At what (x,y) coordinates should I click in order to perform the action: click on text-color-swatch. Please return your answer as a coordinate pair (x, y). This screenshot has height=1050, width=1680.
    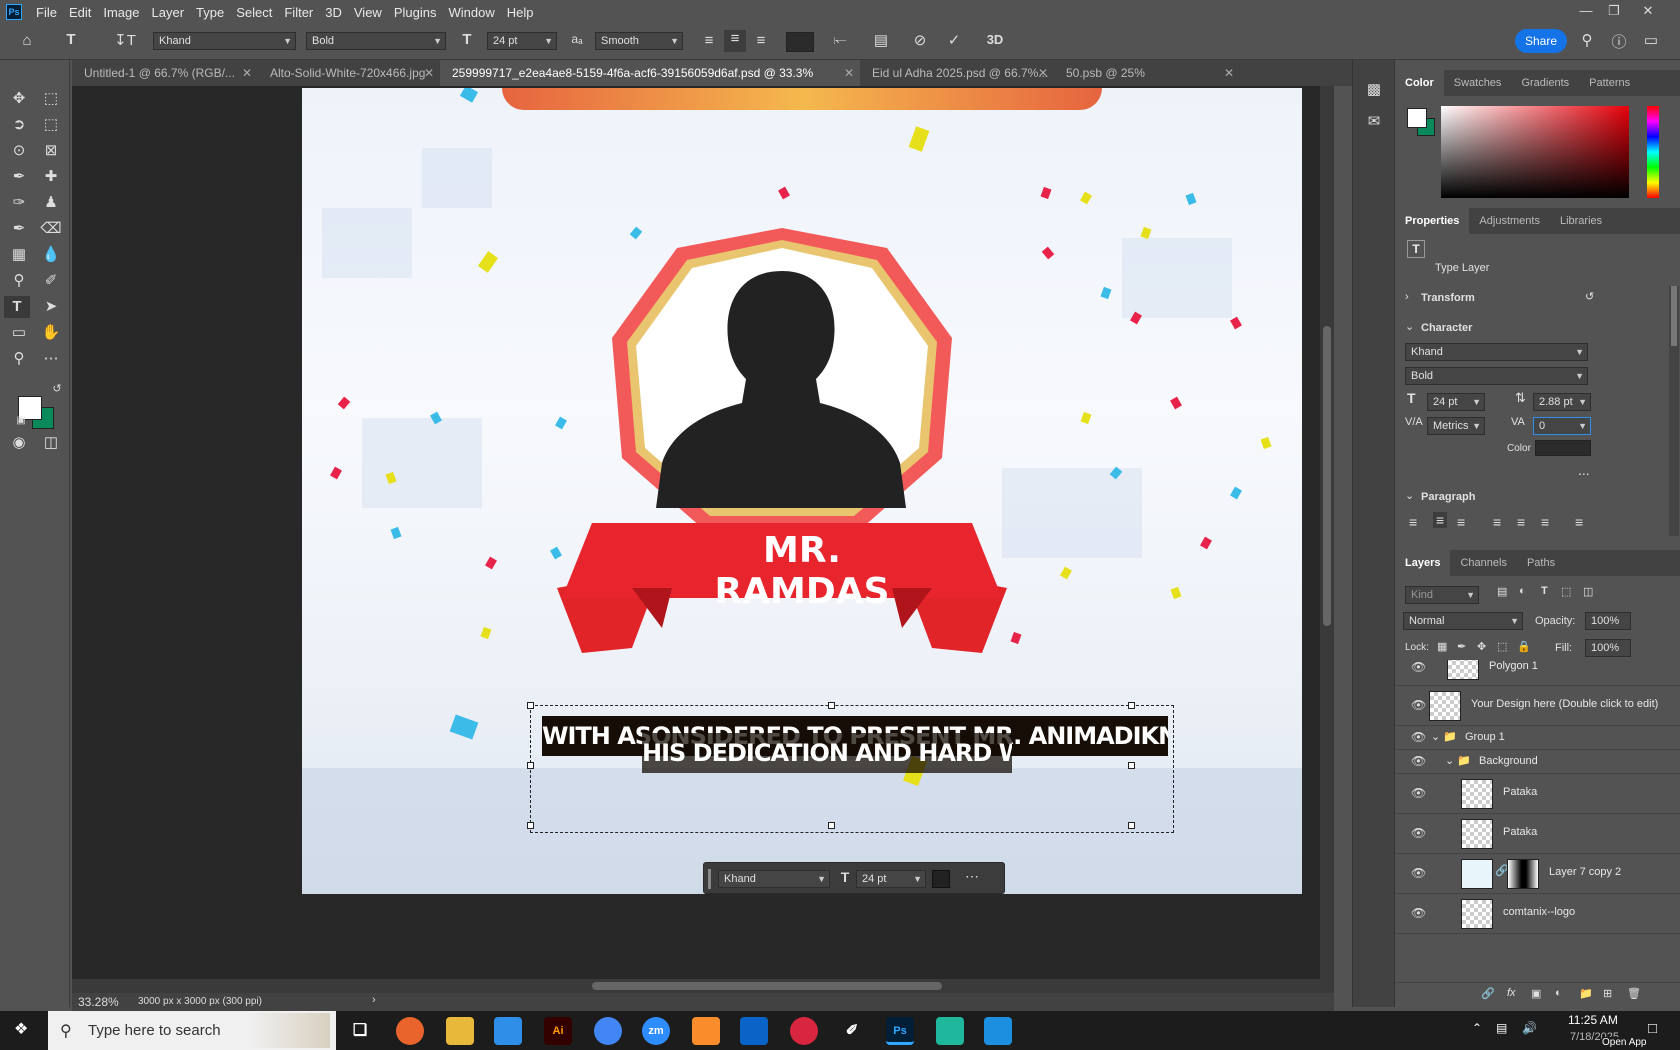
    Looking at the image, I should click on (800, 42).